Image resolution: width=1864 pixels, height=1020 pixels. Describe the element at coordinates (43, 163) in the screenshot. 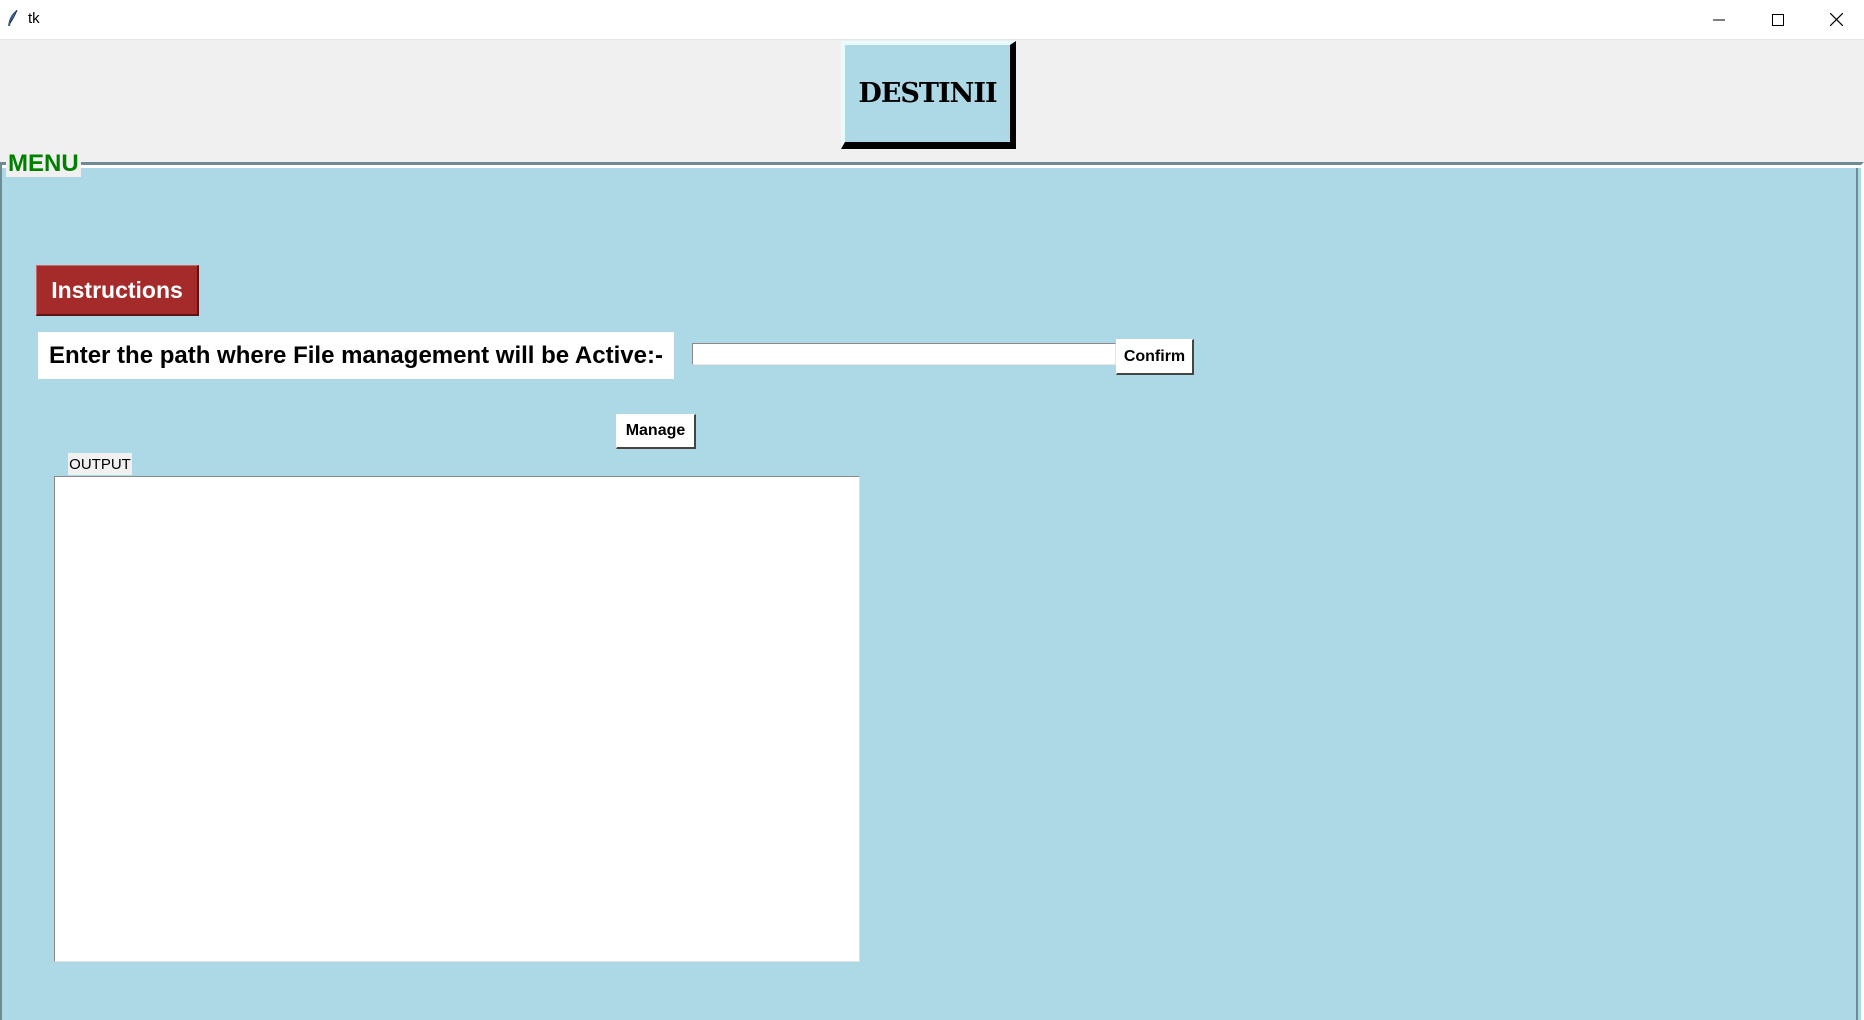

I see `menu-label: MENU` at that location.